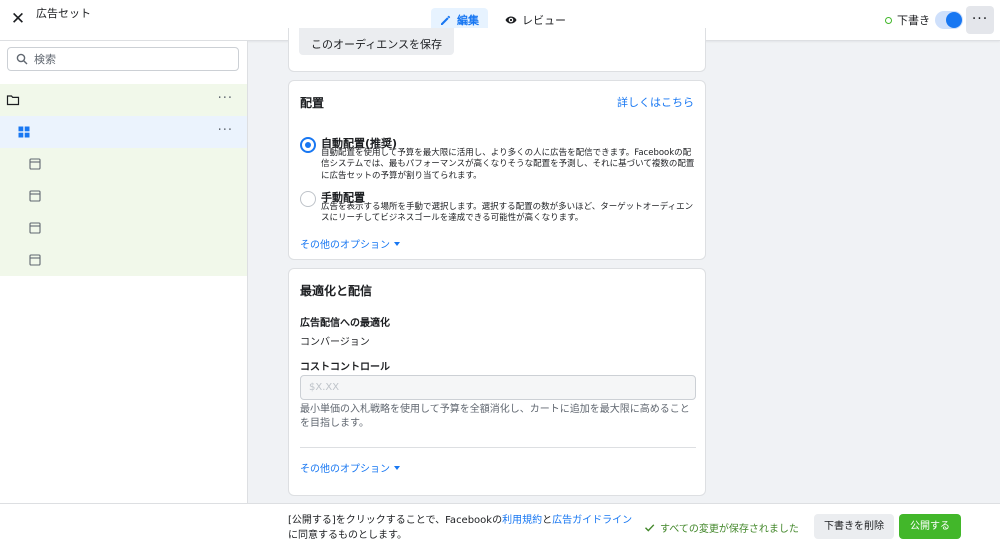  What do you see at coordinates (930, 526) in the screenshot?
I see `publish-button: 公開する` at bounding box center [930, 526].